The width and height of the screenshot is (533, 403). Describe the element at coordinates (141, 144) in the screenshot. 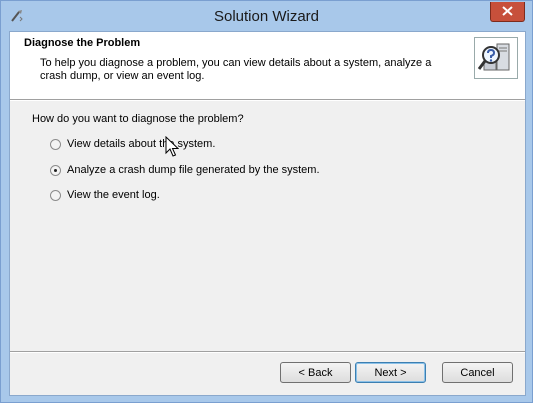

I see `option-label: View details about the system.` at that location.